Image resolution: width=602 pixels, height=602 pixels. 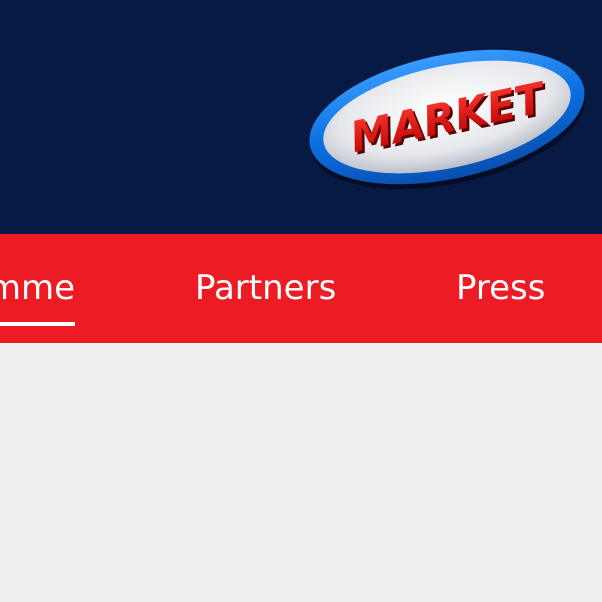 I want to click on nav-item-press: Press, so click(x=500, y=288).